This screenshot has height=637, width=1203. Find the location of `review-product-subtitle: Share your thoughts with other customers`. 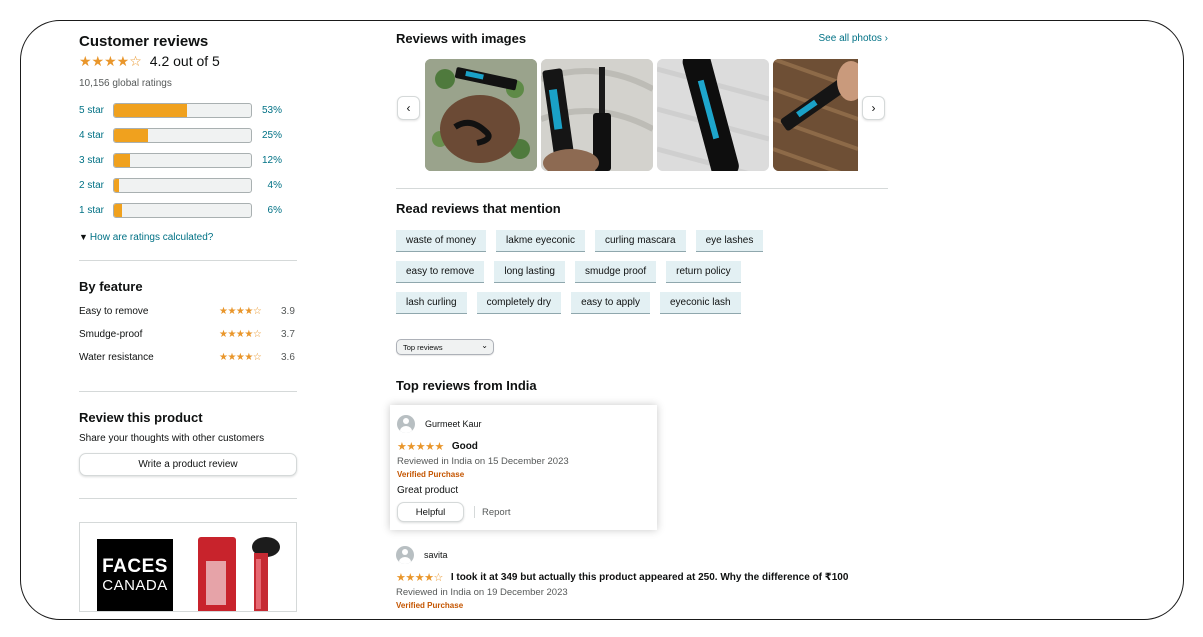

review-product-subtitle: Share your thoughts with other customers is located at coordinates (172, 438).